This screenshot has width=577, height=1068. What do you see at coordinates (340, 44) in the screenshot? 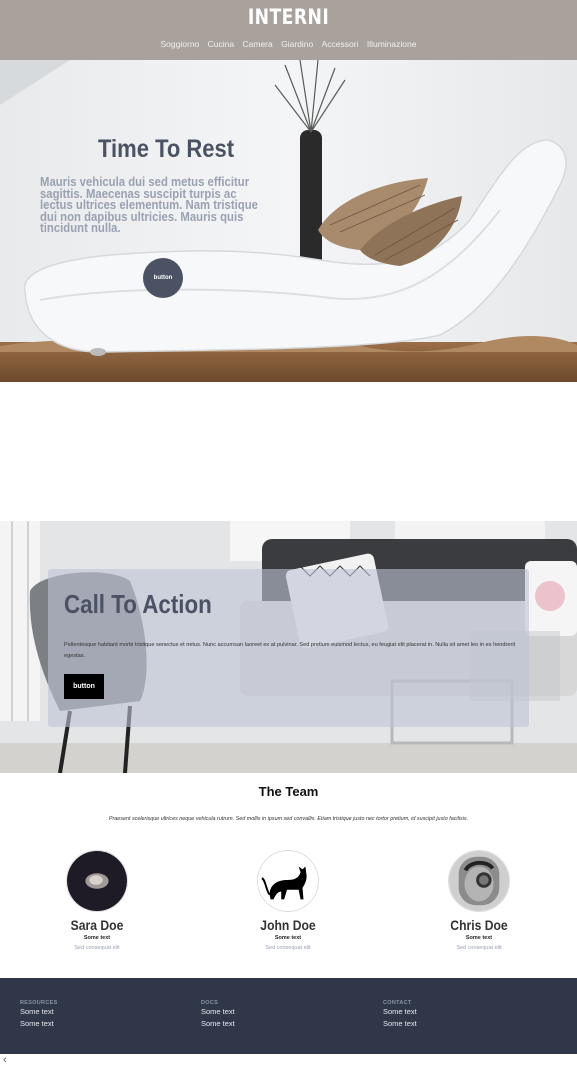
I see `nav-item-accessori: Accessori` at bounding box center [340, 44].